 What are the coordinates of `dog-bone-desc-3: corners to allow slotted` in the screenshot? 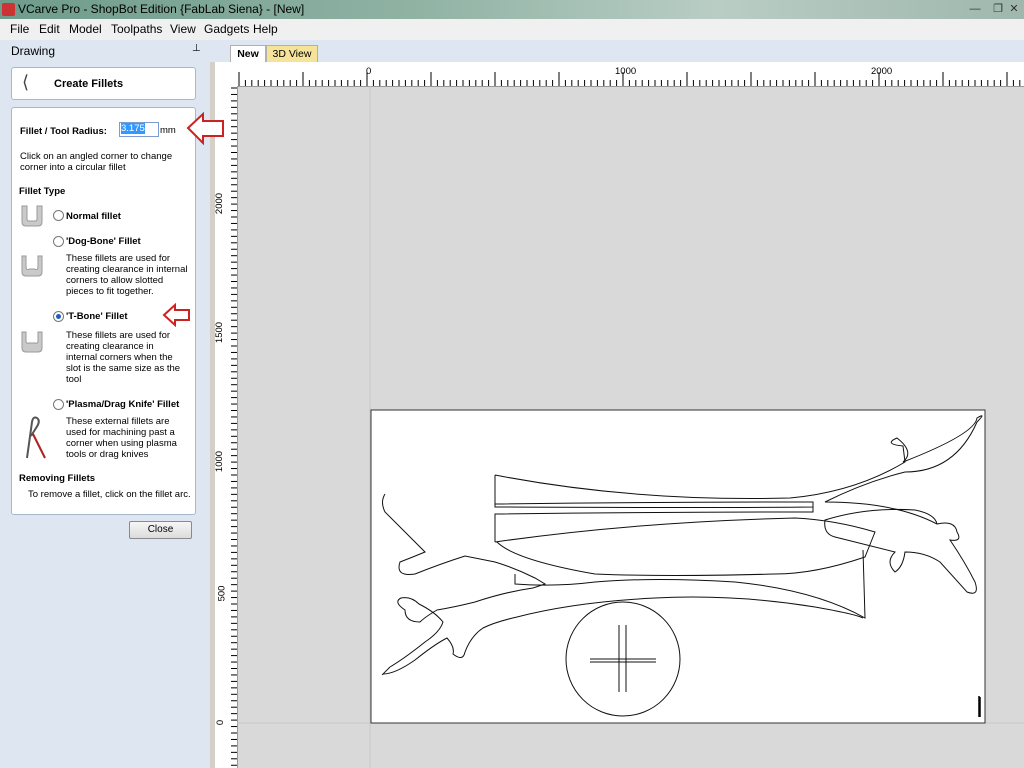 It's located at (115, 280).